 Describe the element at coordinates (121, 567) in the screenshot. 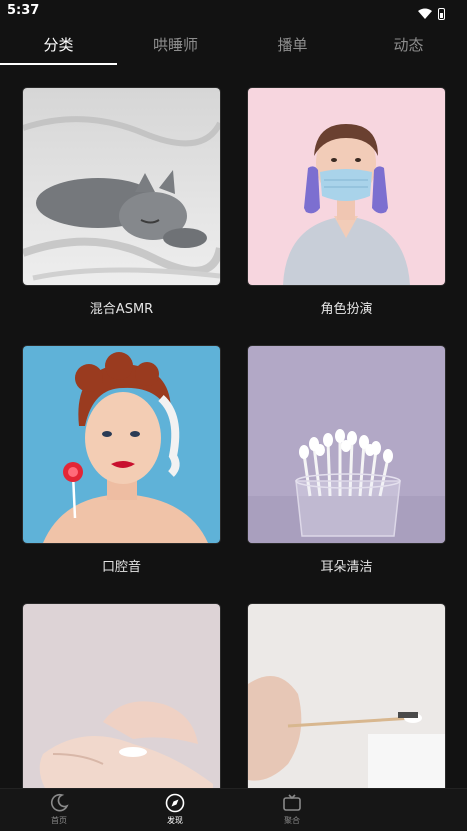

I see `category-label: 口腔音` at that location.